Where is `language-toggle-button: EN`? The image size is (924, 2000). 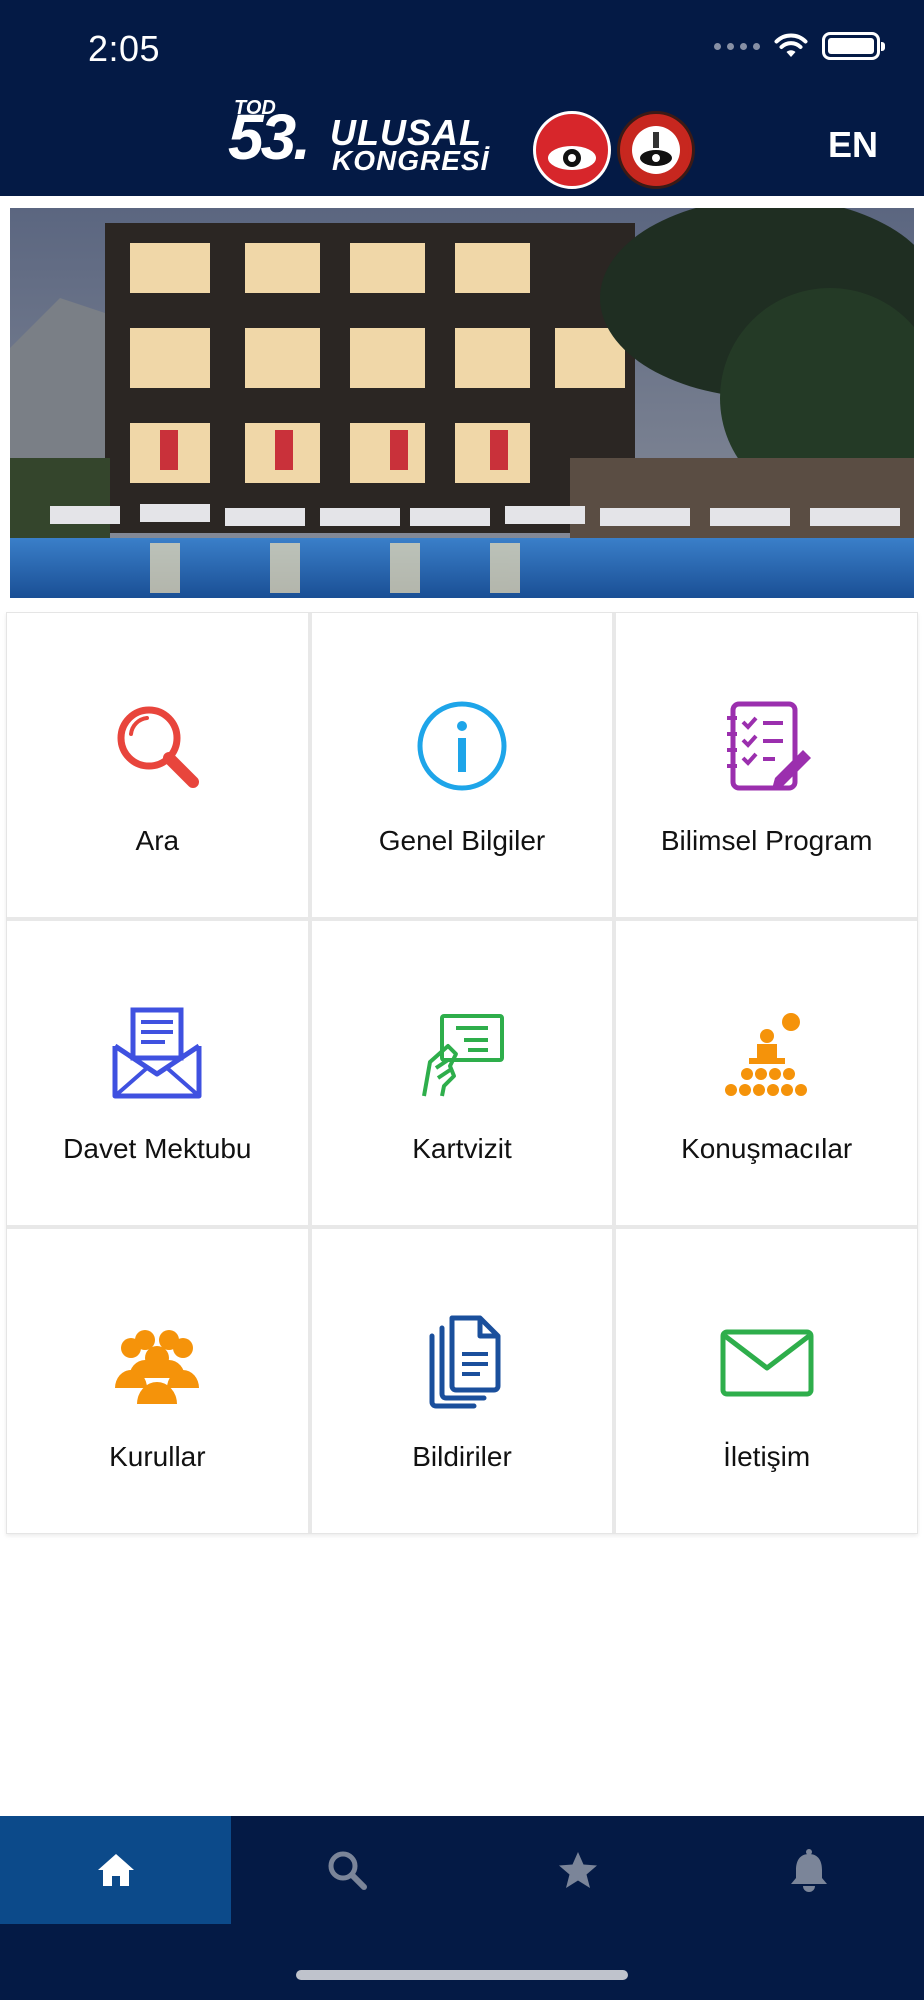
language-toggle-button: EN is located at coordinates (853, 145).